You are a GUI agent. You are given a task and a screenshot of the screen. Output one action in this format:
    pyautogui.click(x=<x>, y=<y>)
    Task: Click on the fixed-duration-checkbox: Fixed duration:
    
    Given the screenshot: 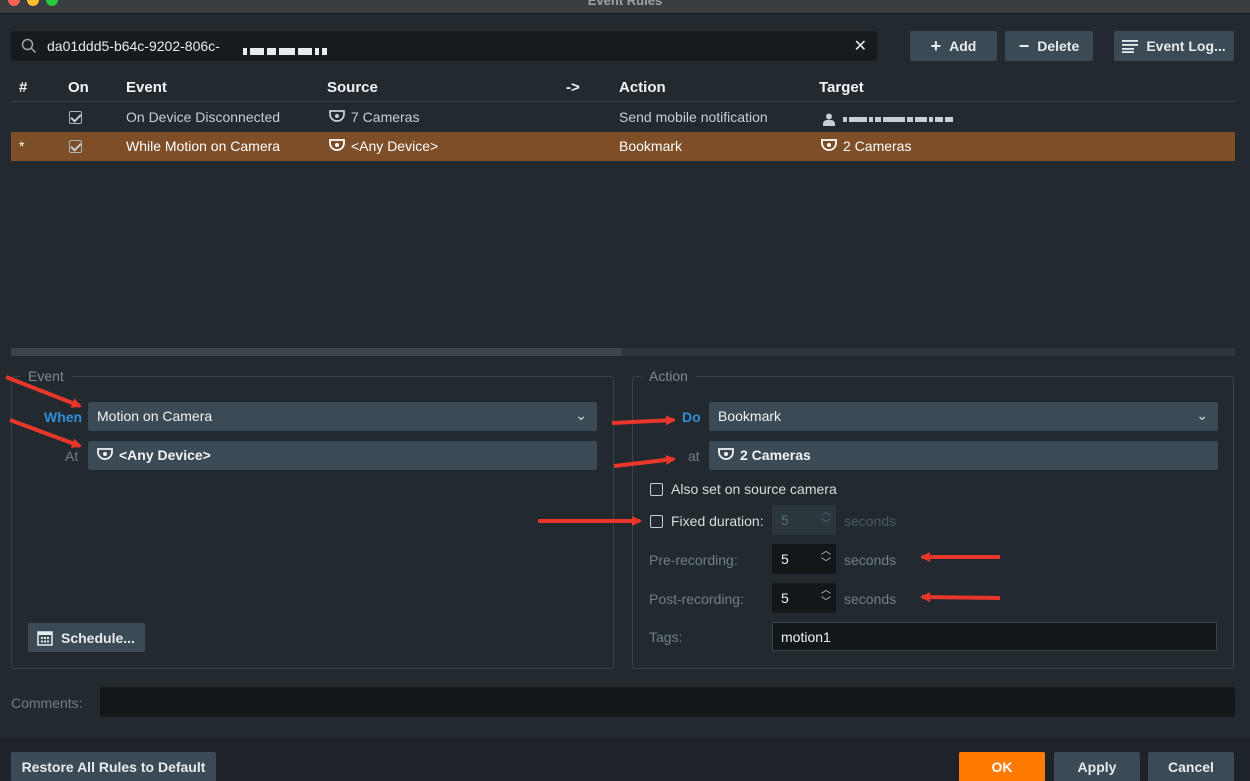 What is the action you would take?
    pyautogui.click(x=707, y=521)
    